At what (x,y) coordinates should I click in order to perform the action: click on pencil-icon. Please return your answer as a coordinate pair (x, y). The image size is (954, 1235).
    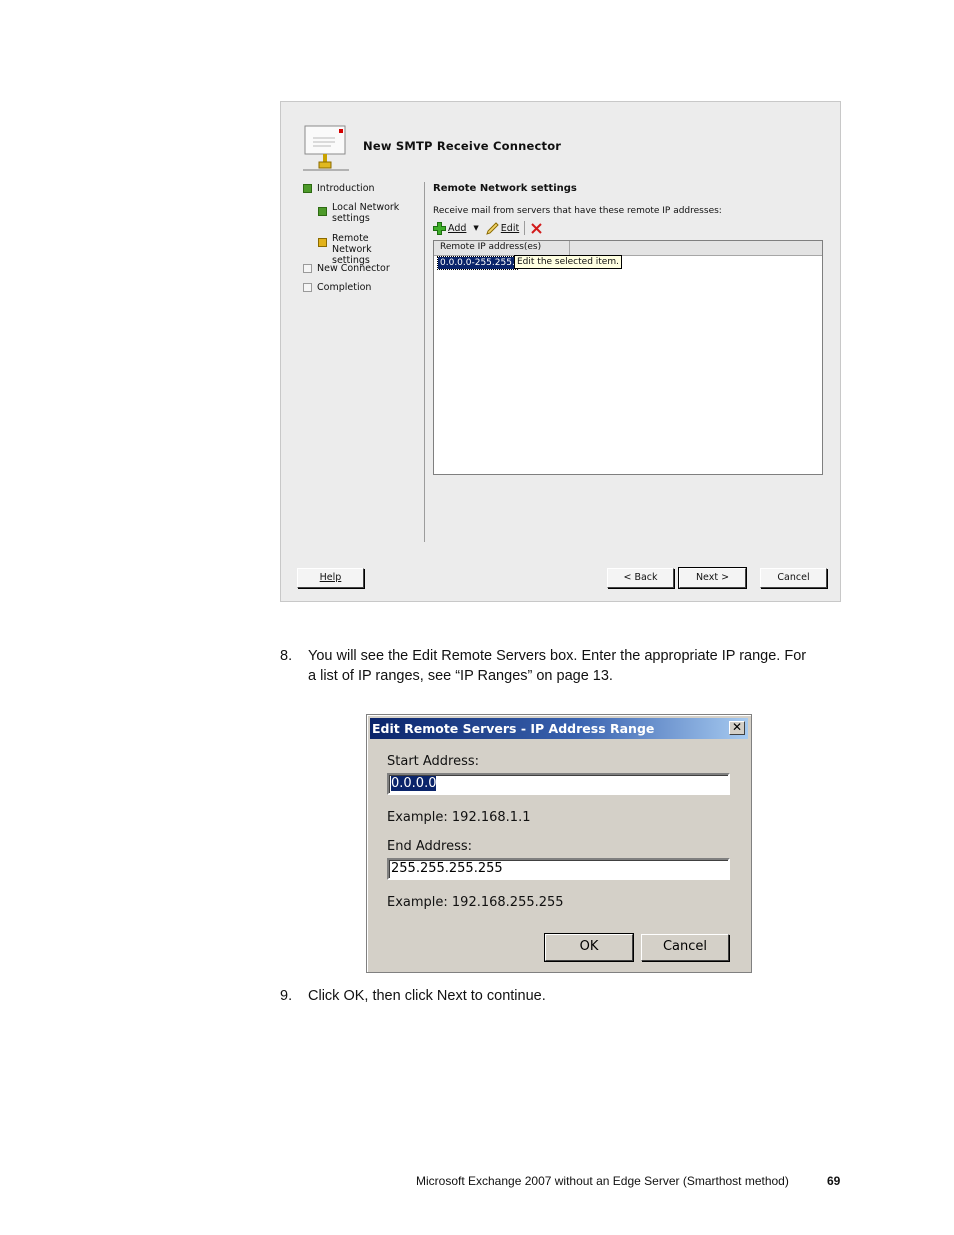
    Looking at the image, I should click on (492, 228).